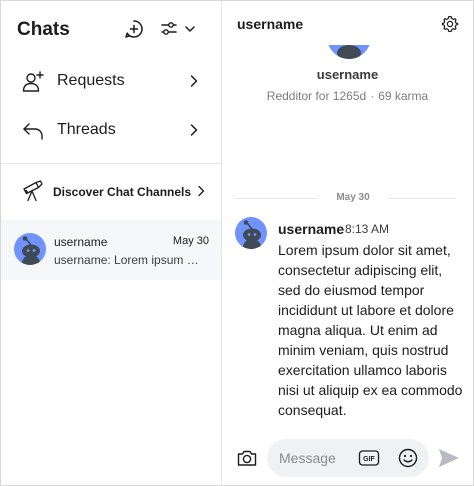 This screenshot has width=474, height=486. Describe the element at coordinates (91, 80) in the screenshot. I see `sidebar-item-label: Requests` at that location.